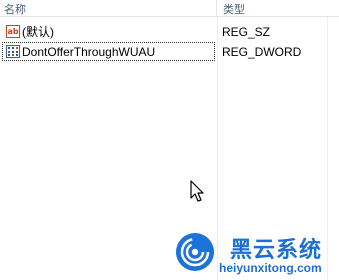 This screenshot has height=280, width=339. Describe the element at coordinates (270, 268) in the screenshot. I see `watermark-url: heiyunxitong.com` at that location.